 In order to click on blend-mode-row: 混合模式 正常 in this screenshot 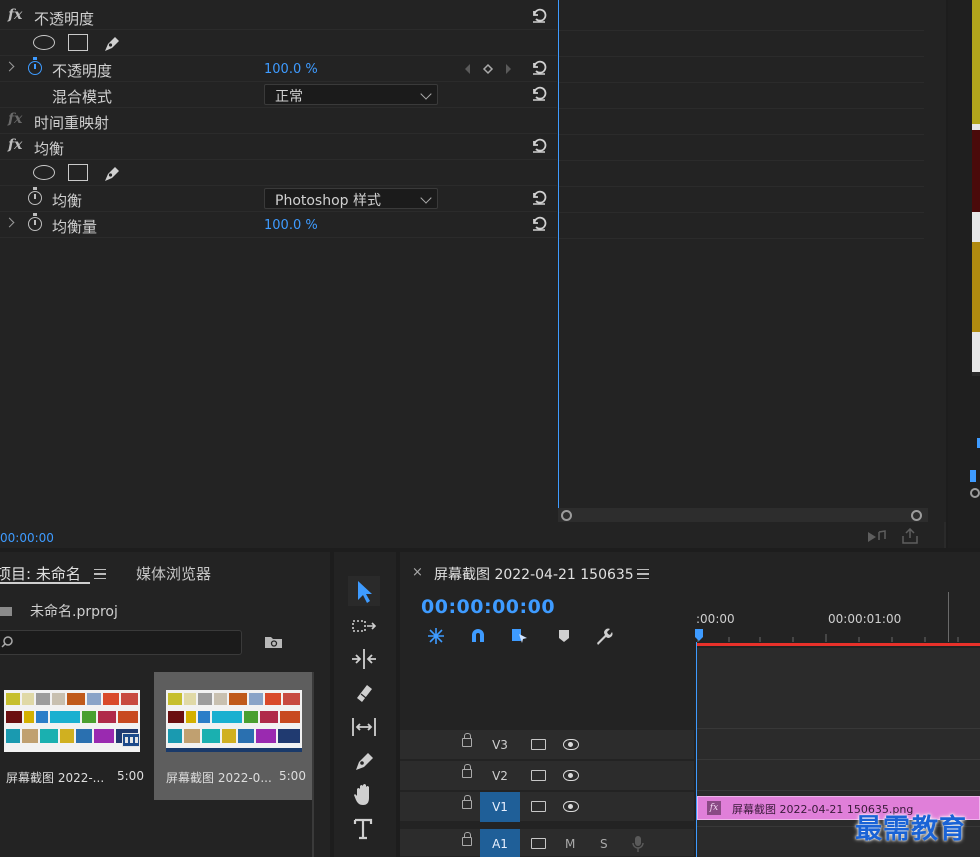, I will do `click(278, 95)`.